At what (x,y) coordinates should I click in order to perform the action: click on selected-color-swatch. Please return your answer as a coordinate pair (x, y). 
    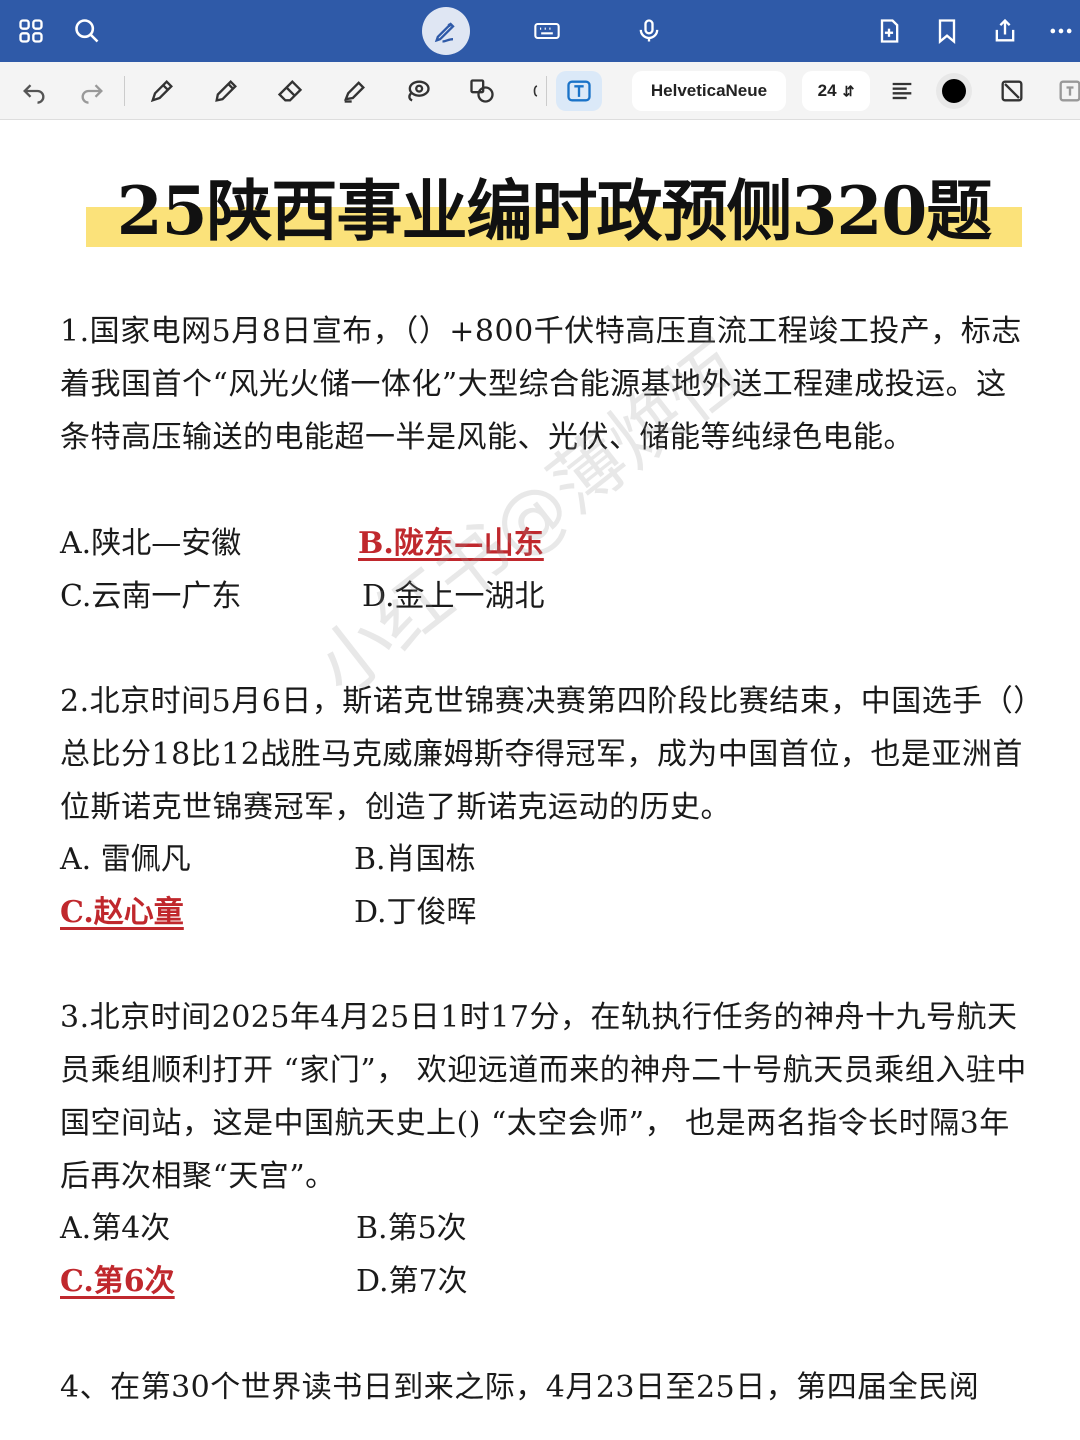
    Looking at the image, I should click on (954, 91).